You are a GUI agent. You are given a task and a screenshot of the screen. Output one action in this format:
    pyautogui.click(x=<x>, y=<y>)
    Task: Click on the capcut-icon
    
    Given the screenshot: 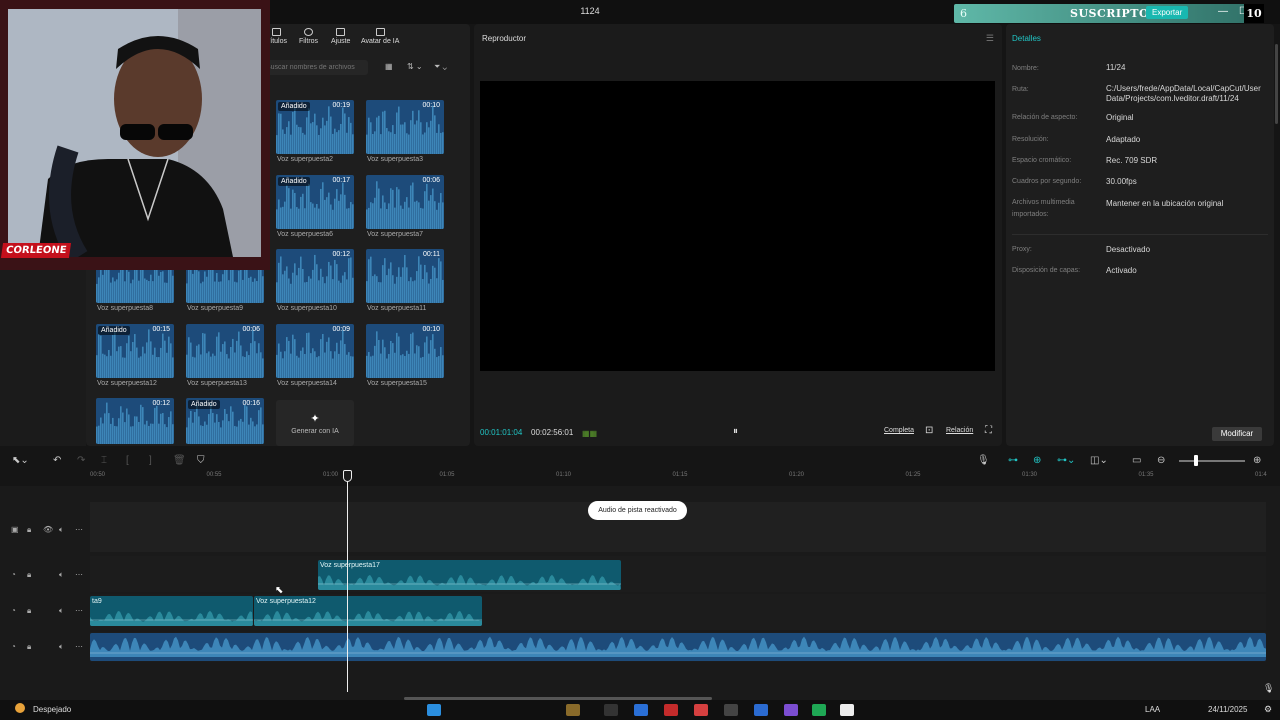 What is the action you would take?
    pyautogui.click(x=847, y=710)
    